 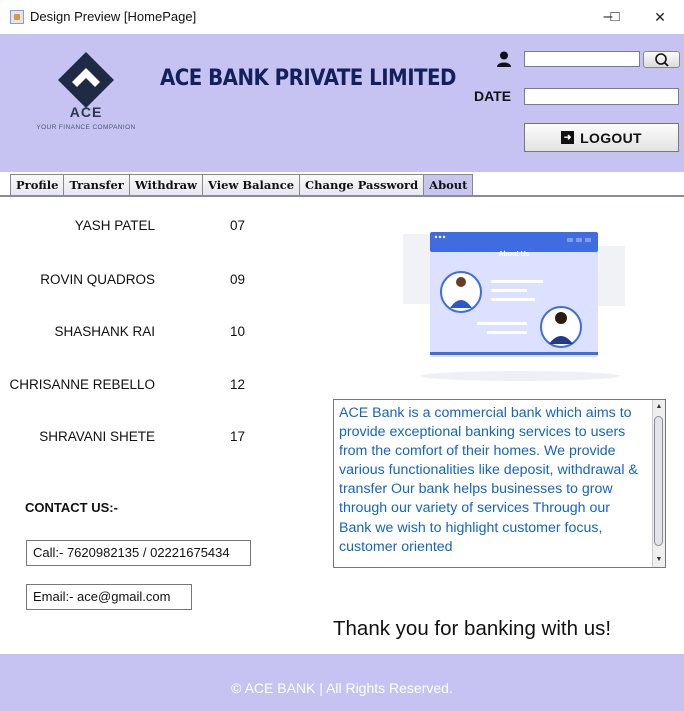 I want to click on maximize-button: □, so click(x=615, y=17).